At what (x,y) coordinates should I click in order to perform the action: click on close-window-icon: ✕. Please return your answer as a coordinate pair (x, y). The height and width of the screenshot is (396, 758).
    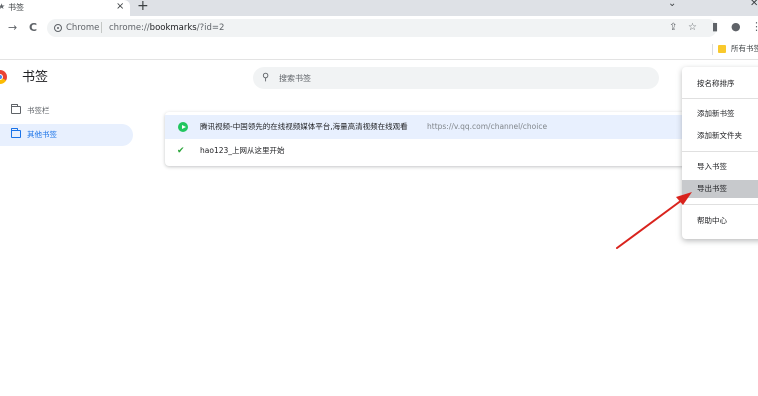
    Looking at the image, I should click on (754, 4).